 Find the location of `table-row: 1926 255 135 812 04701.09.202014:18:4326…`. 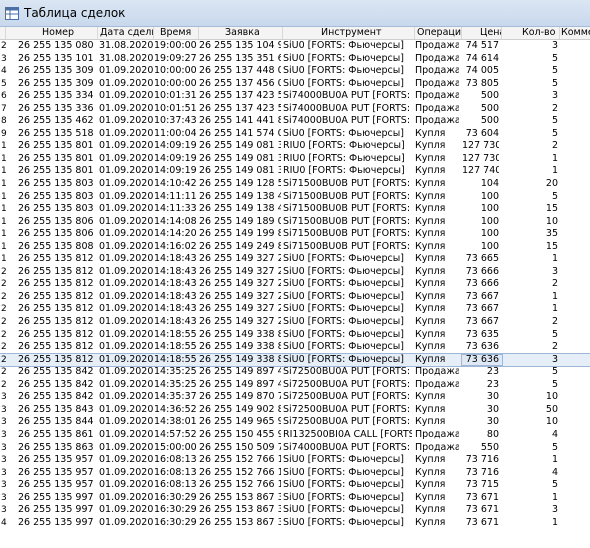

table-row: 1926 255 135 812 04701.09.202014:18:4326… is located at coordinates (295, 259).